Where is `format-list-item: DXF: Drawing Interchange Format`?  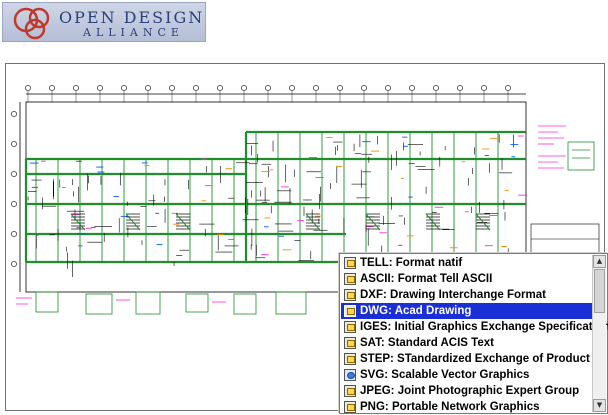 format-list-item: DXF: Drawing Interchange Format is located at coordinates (467, 295).